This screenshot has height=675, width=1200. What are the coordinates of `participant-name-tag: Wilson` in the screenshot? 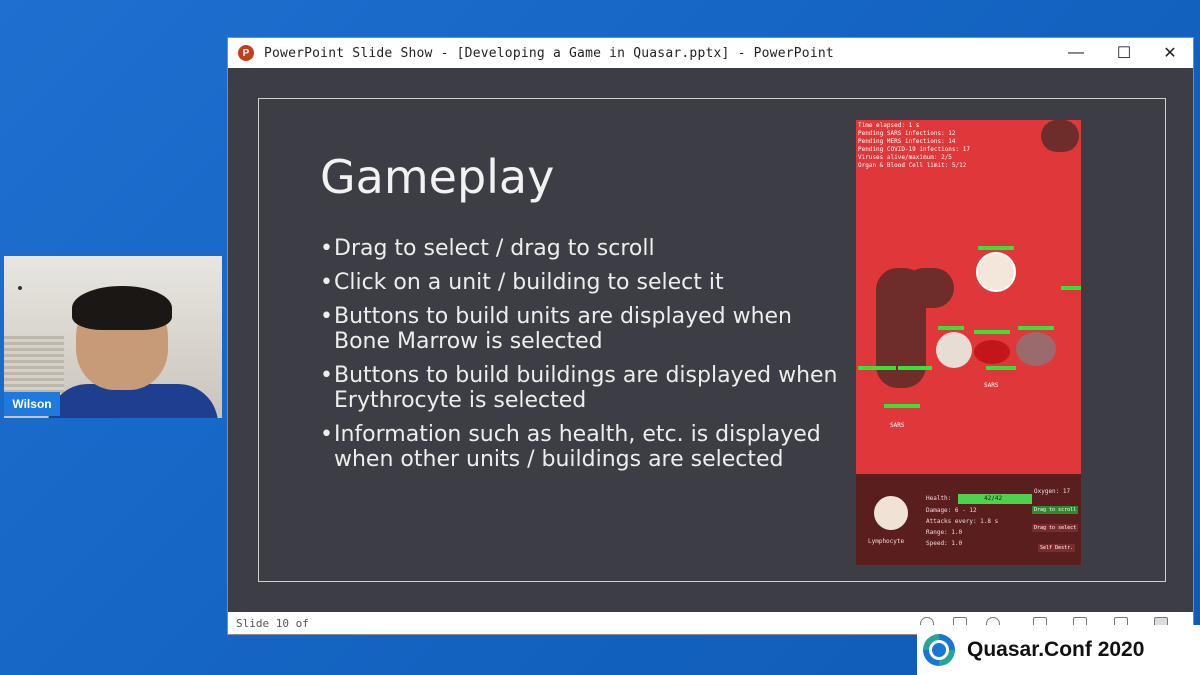 It's located at (32, 404).